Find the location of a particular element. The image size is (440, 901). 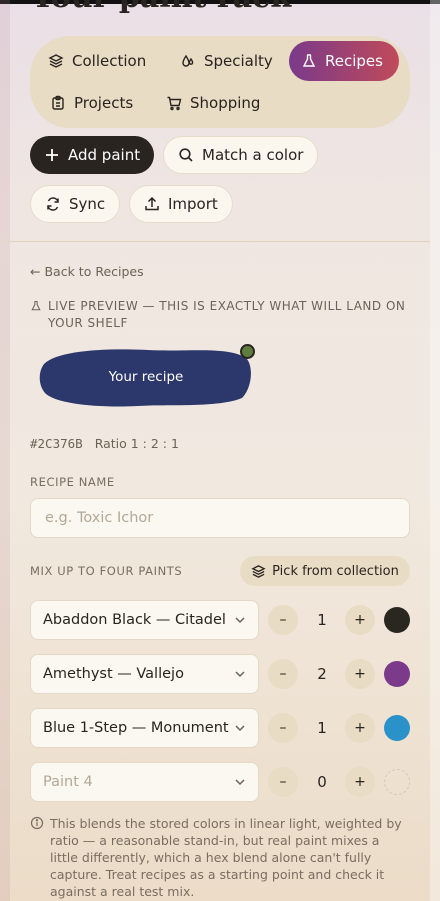

import-label: Import is located at coordinates (193, 204).